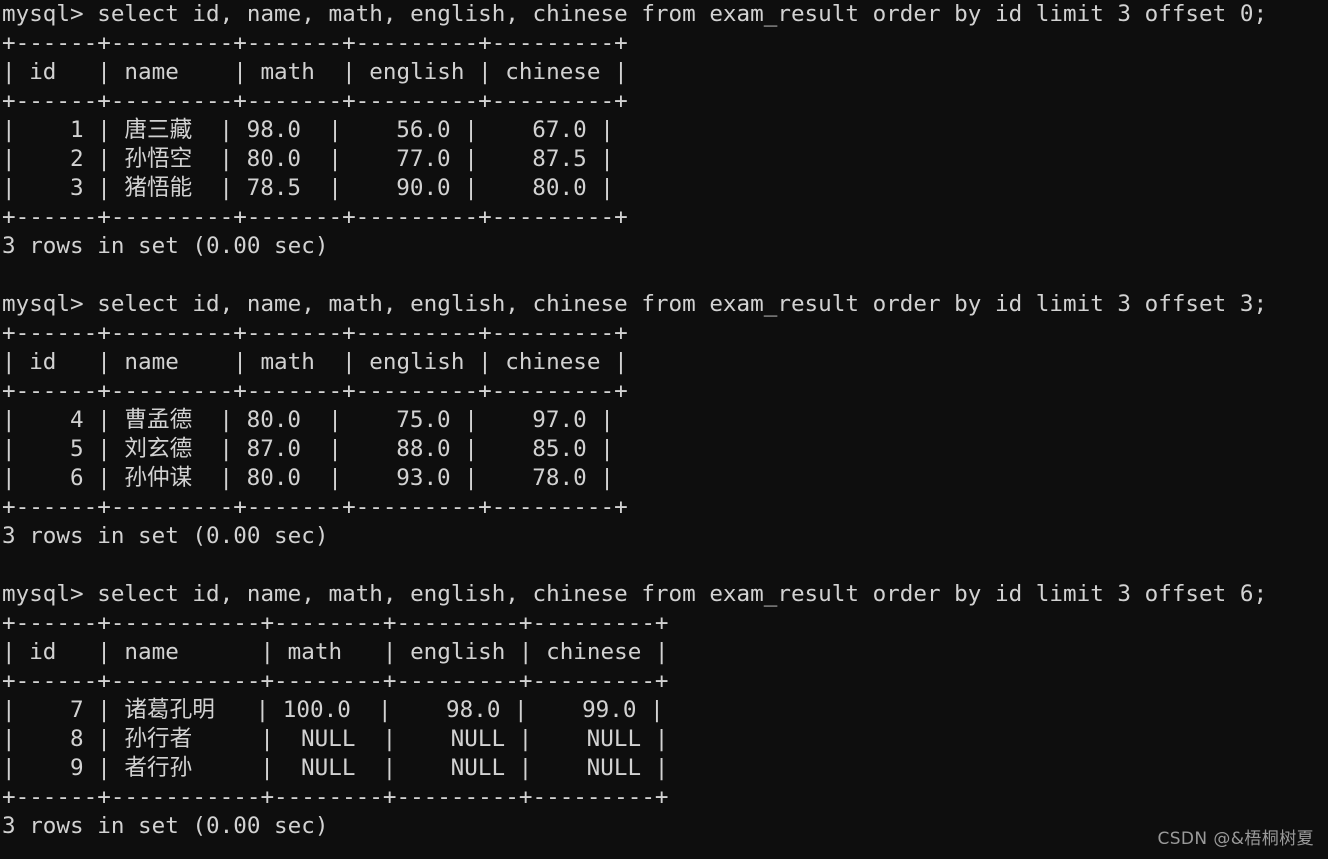 This screenshot has width=1328, height=859. Describe the element at coordinates (1235, 839) in the screenshot. I see `watermark-label: CSDN @&梧桐树夏` at that location.